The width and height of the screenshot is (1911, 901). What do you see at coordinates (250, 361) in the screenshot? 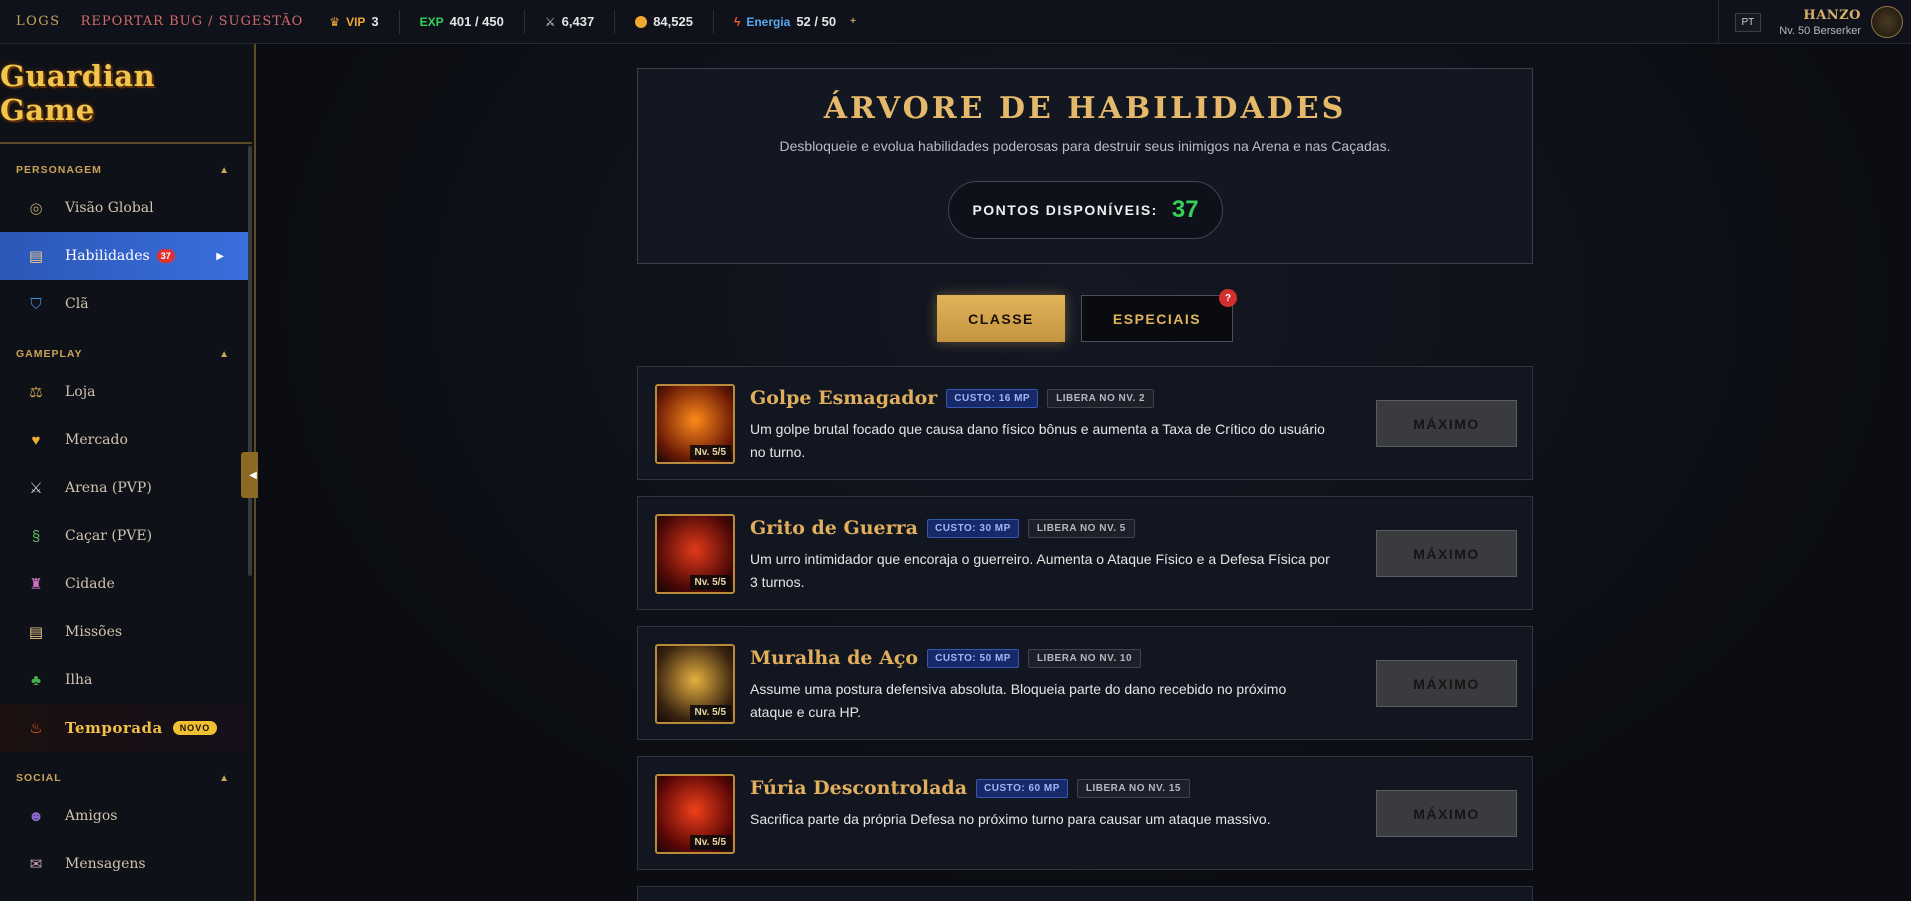
I see `sidebar-scrollbar` at bounding box center [250, 361].